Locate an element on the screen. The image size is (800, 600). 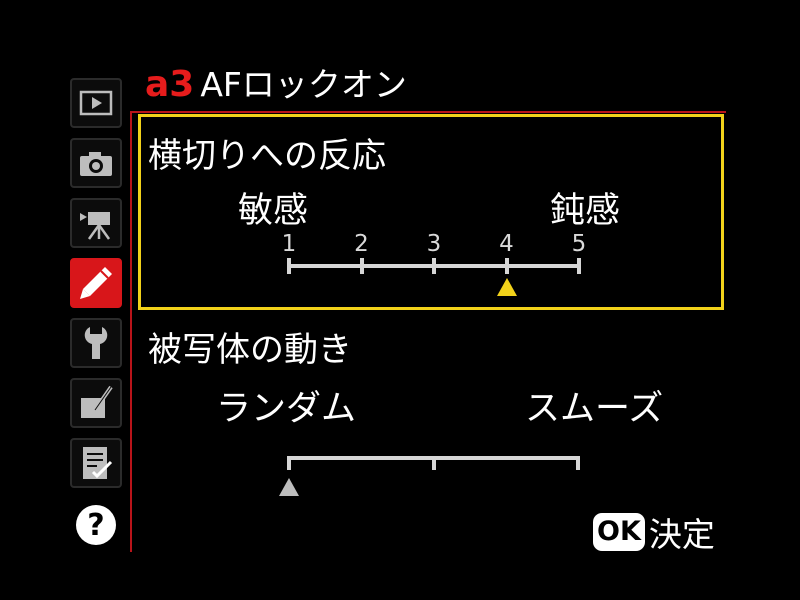
subject-motion-heading: 被写体の動き is located at coordinates (250, 350).